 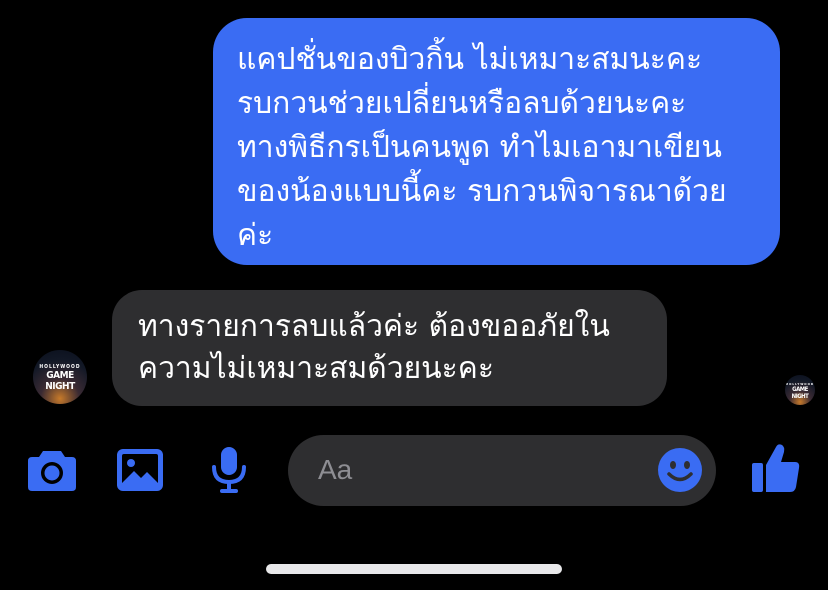 I want to click on message-line: รบกวนช่วยเปลี่ยนหรือลบด้วยนะคะ, so click(x=462, y=103).